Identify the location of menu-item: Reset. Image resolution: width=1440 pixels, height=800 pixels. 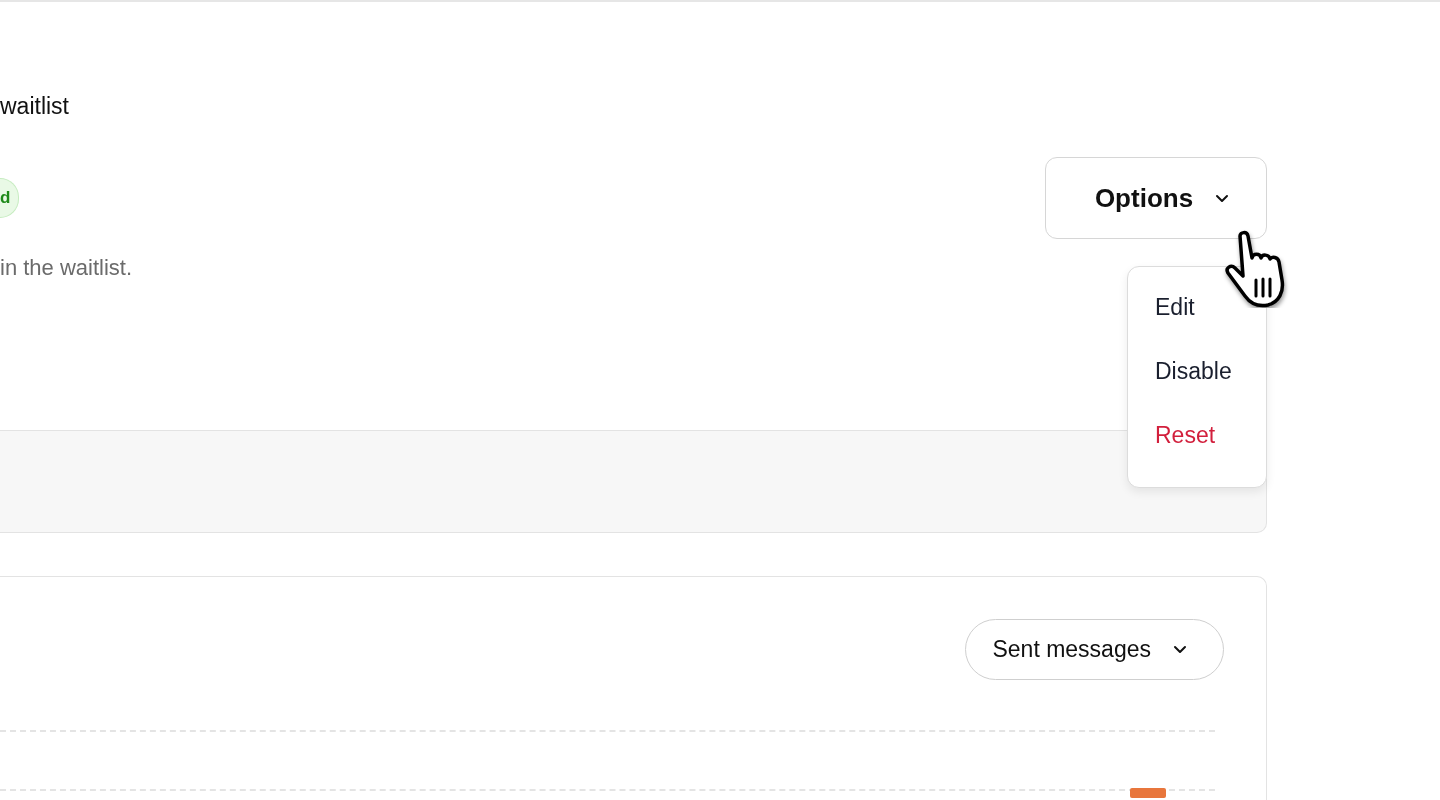
(1197, 441).